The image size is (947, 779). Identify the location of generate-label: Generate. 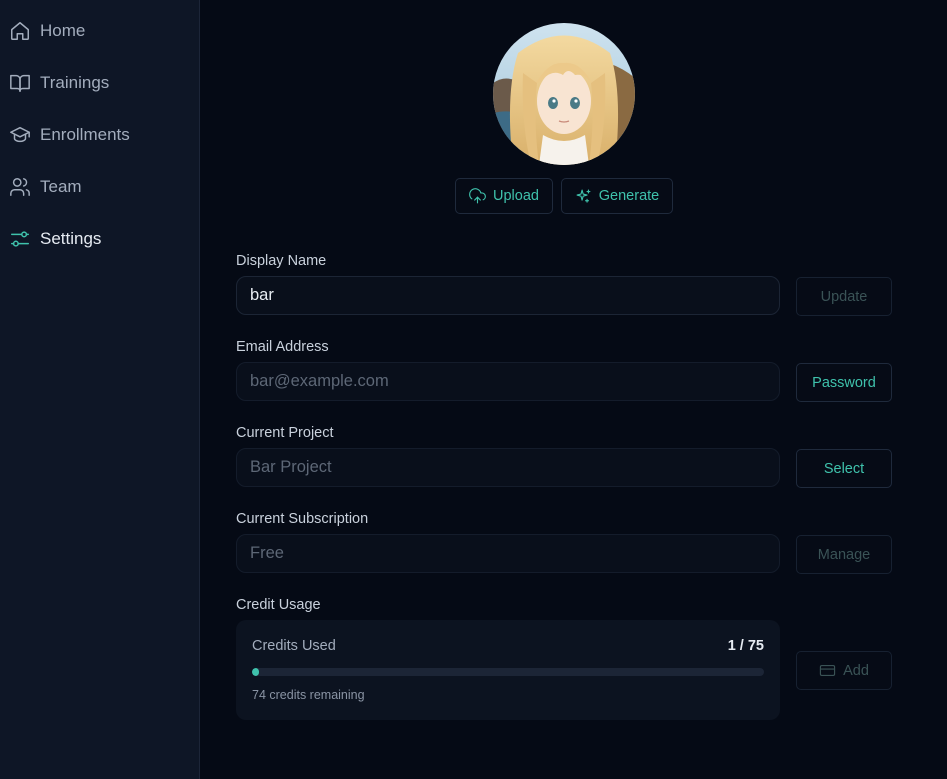
(629, 196).